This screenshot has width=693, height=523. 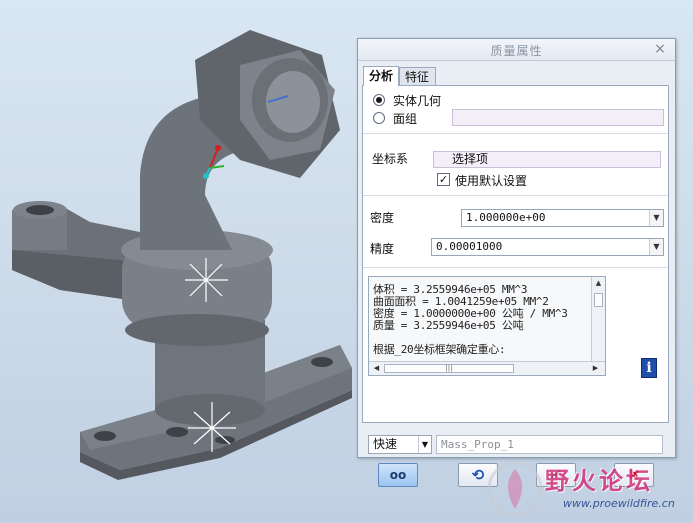 I want to click on mode-value: 快速, so click(x=385, y=444).